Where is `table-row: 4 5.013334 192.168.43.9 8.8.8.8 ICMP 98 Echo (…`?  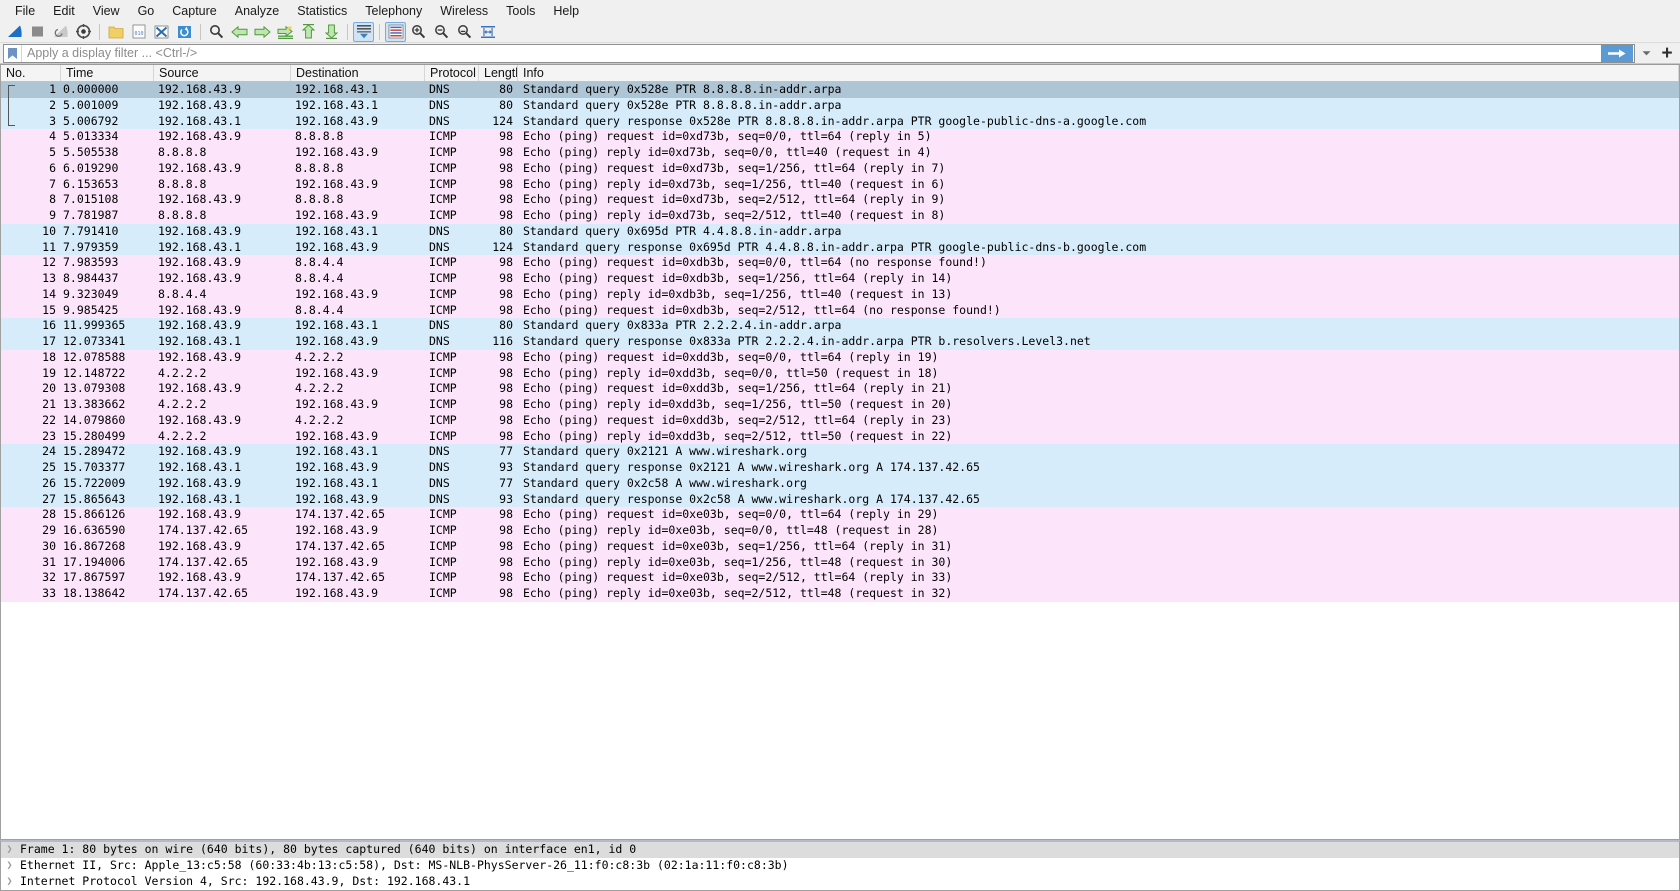 table-row: 4 5.013334 192.168.43.9 8.8.8.8 ICMP 98 Echo (… is located at coordinates (840, 137).